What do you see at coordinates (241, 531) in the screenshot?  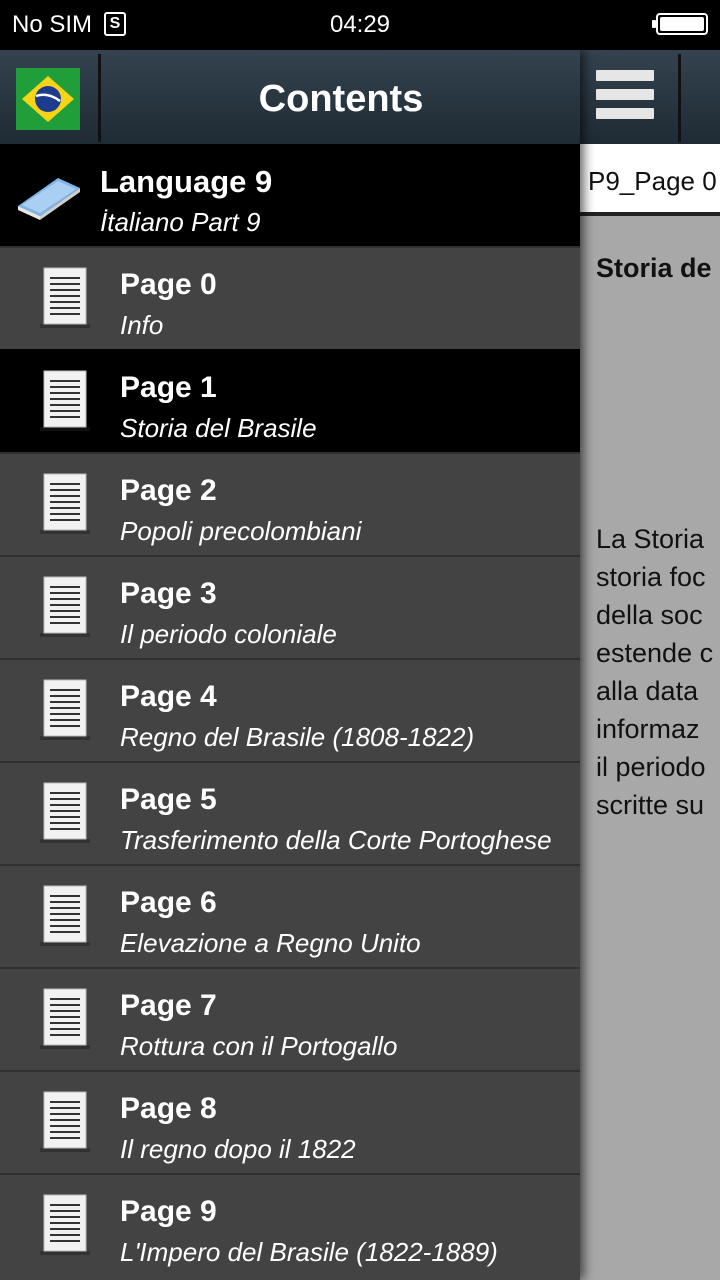 I see `page-item-subtitle: Popoli precolombiani` at bounding box center [241, 531].